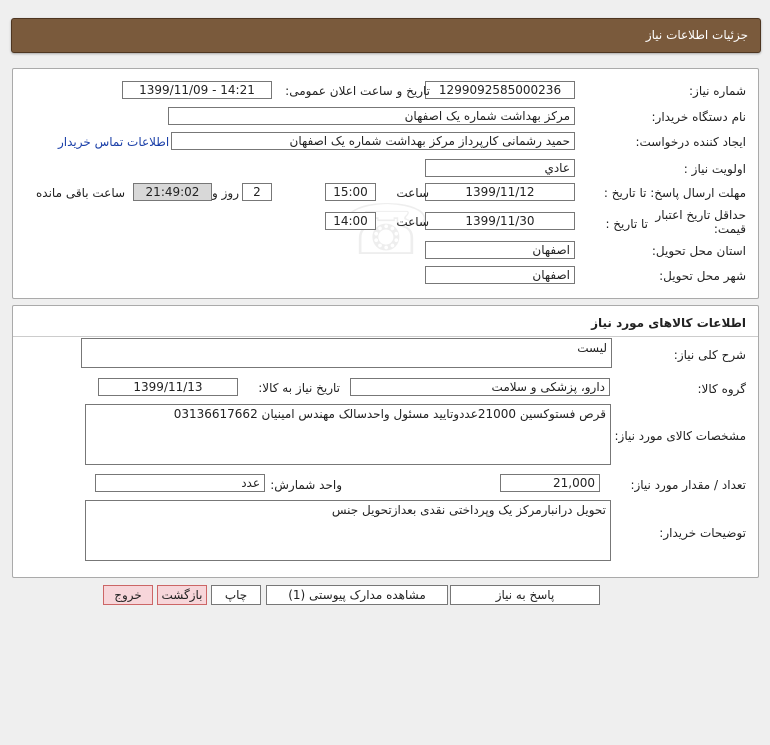 The image size is (770, 745). Describe the element at coordinates (386, 35) in the screenshot. I see `page-header: جزئیات اطلاعات نیاز` at that location.